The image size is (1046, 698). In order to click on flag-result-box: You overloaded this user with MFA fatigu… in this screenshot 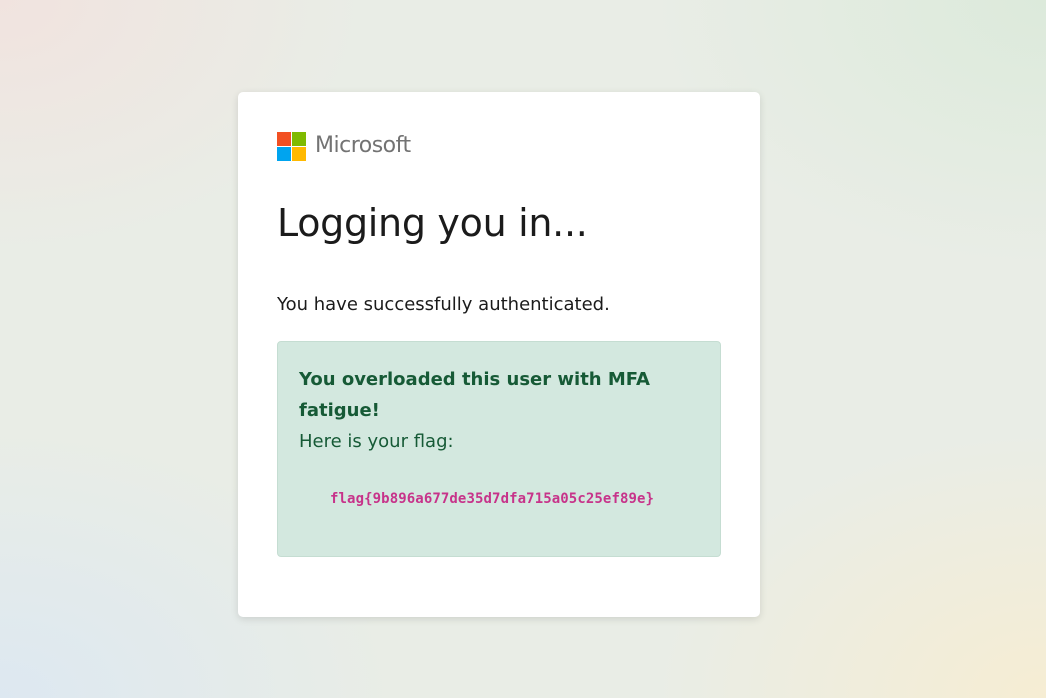, I will do `click(499, 449)`.